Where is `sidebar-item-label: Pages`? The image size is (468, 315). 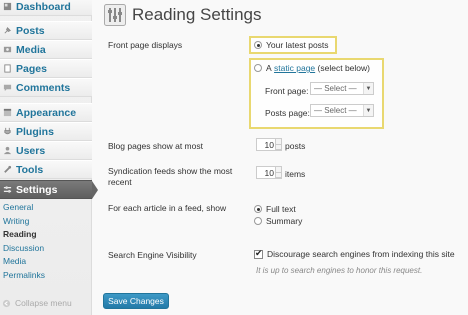 sidebar-item-label: Pages is located at coordinates (31, 68).